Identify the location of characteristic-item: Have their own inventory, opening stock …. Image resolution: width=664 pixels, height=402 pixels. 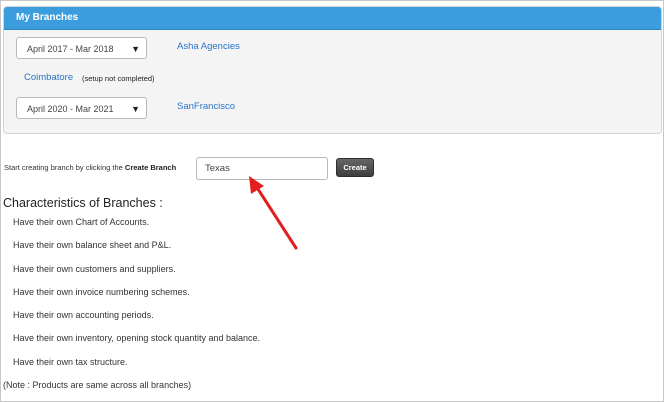
(136, 338).